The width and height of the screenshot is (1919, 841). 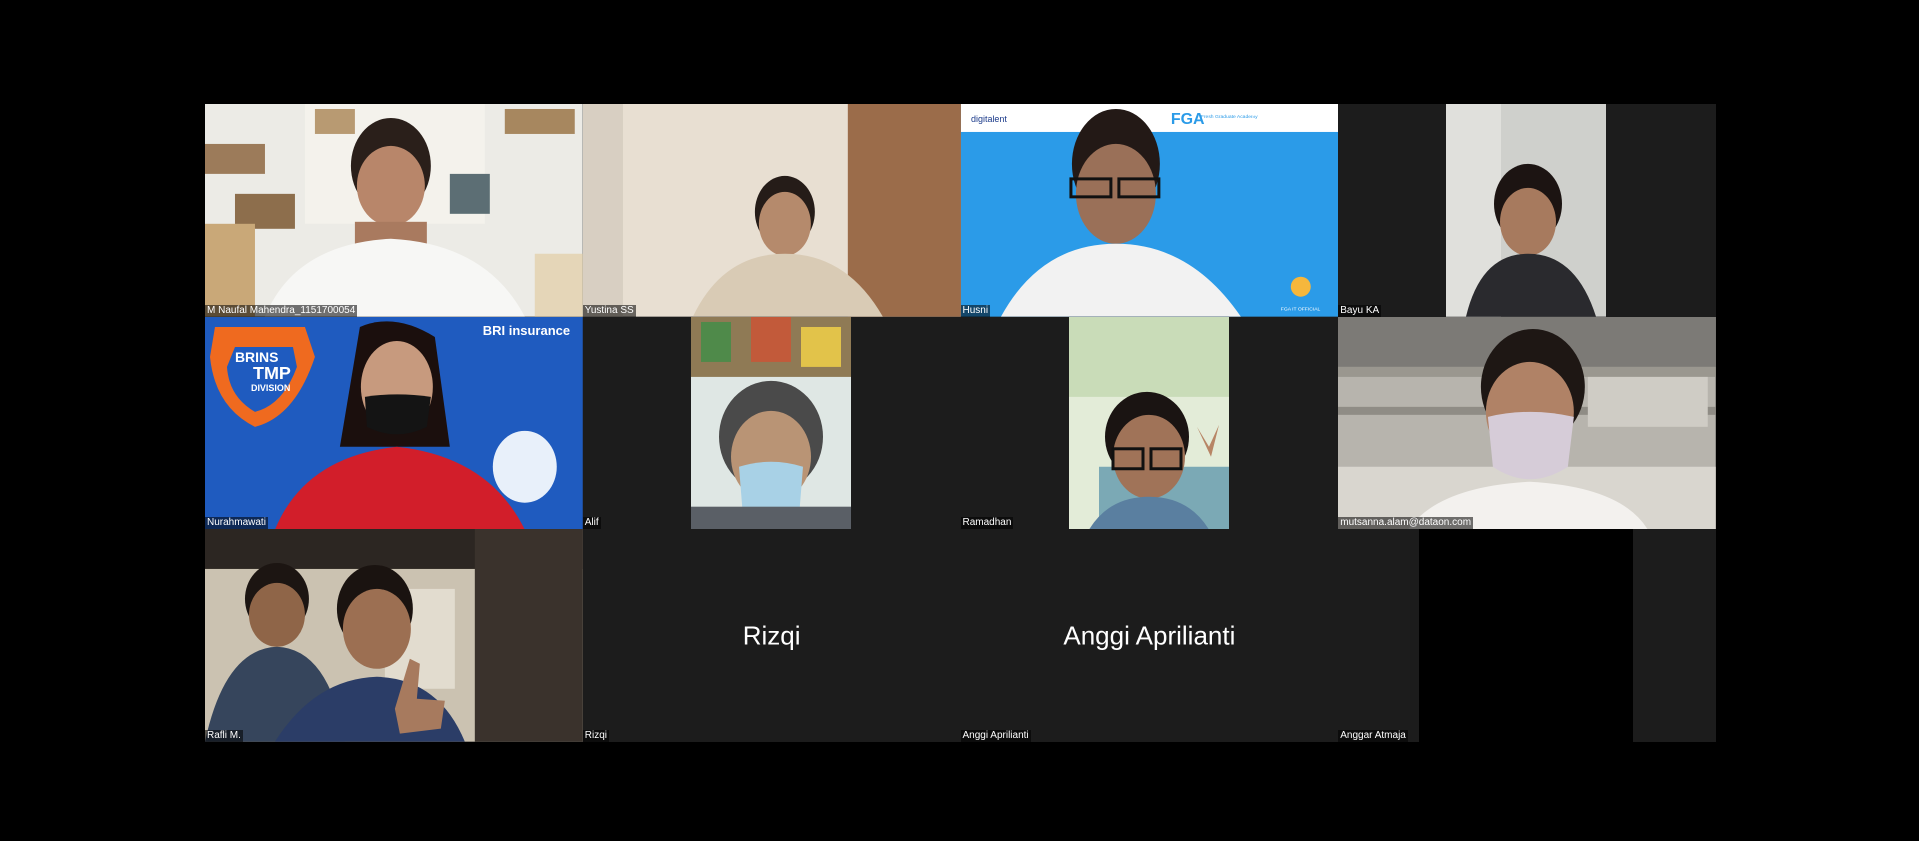 What do you see at coordinates (995, 735) in the screenshot?
I see `participant-name-label: Anggi Aprilianti` at bounding box center [995, 735].